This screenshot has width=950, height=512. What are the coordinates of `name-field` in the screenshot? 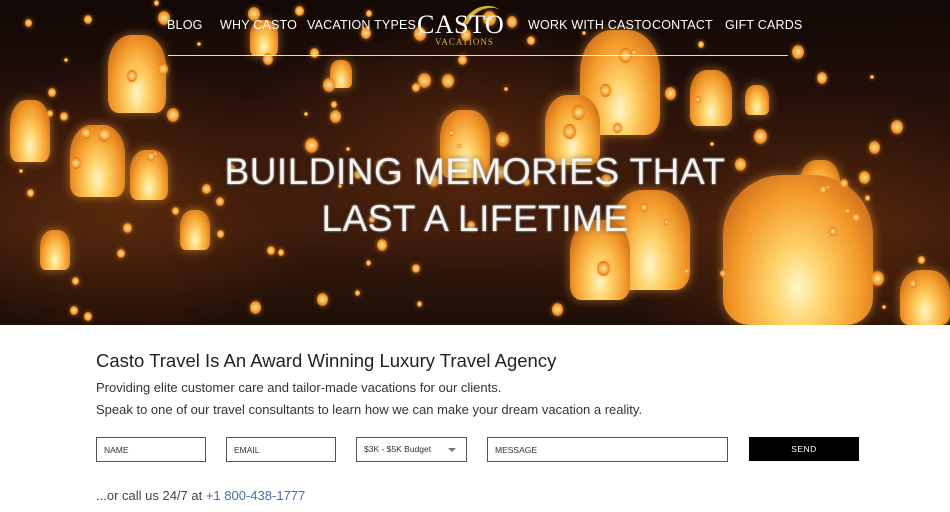 It's located at (151, 449).